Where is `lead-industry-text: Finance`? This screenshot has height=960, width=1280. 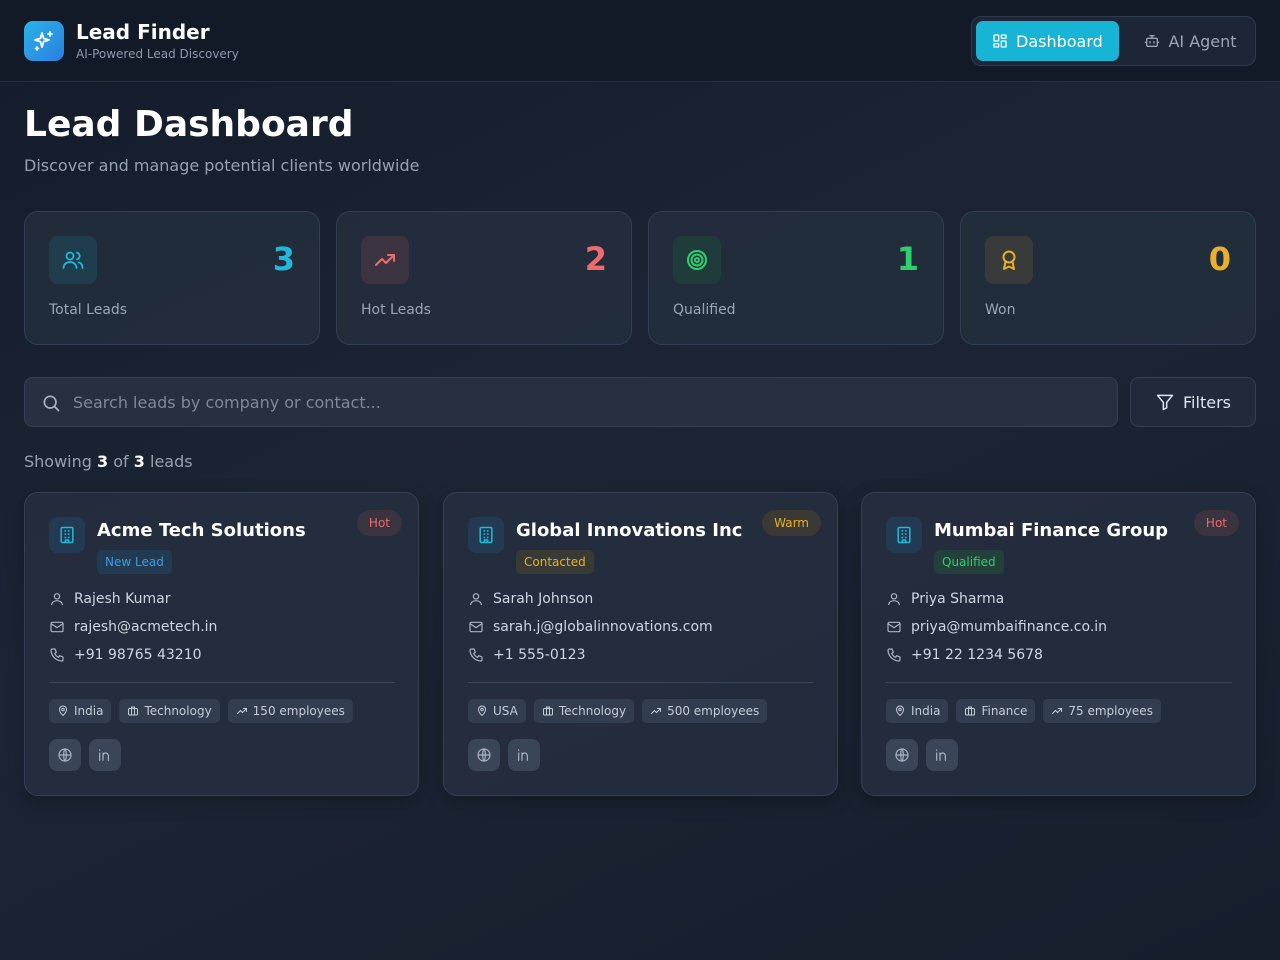 lead-industry-text: Finance is located at coordinates (1004, 711).